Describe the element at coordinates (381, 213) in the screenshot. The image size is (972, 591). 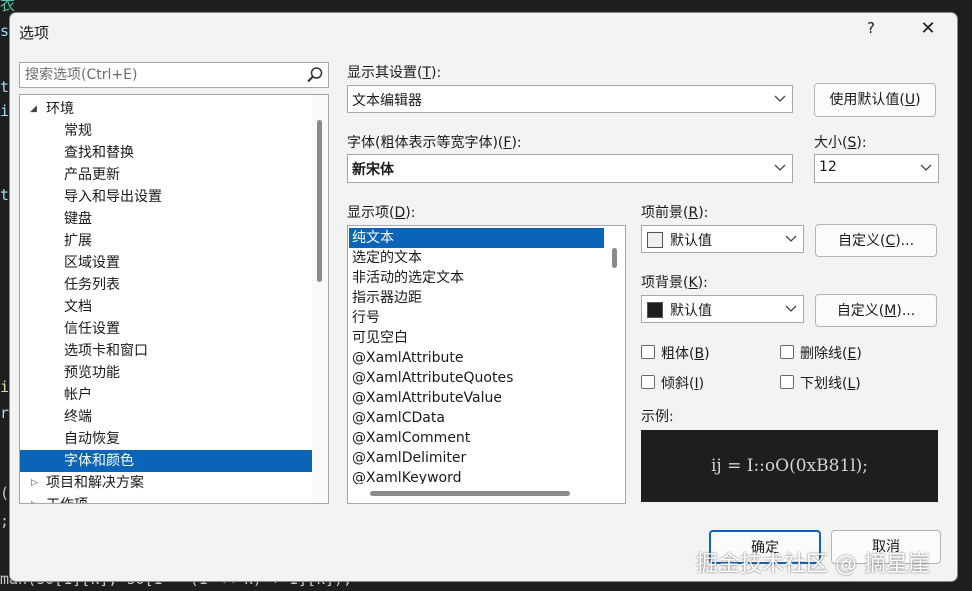
I see `display-items-label: 显示项(D):` at that location.